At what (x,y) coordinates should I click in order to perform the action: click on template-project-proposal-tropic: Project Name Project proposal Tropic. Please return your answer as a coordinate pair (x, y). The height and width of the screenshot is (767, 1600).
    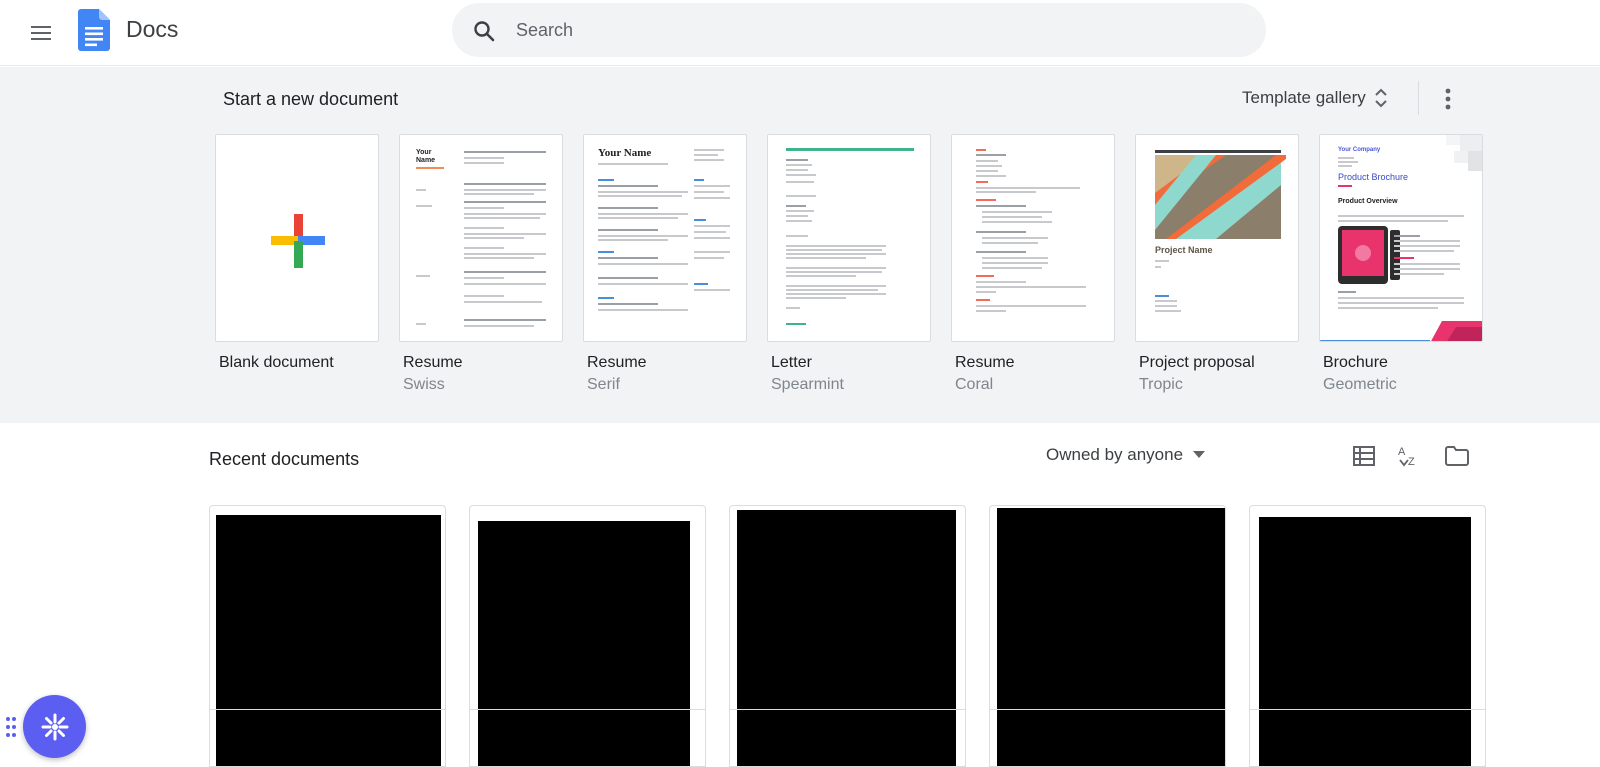
    Looking at the image, I should click on (1217, 265).